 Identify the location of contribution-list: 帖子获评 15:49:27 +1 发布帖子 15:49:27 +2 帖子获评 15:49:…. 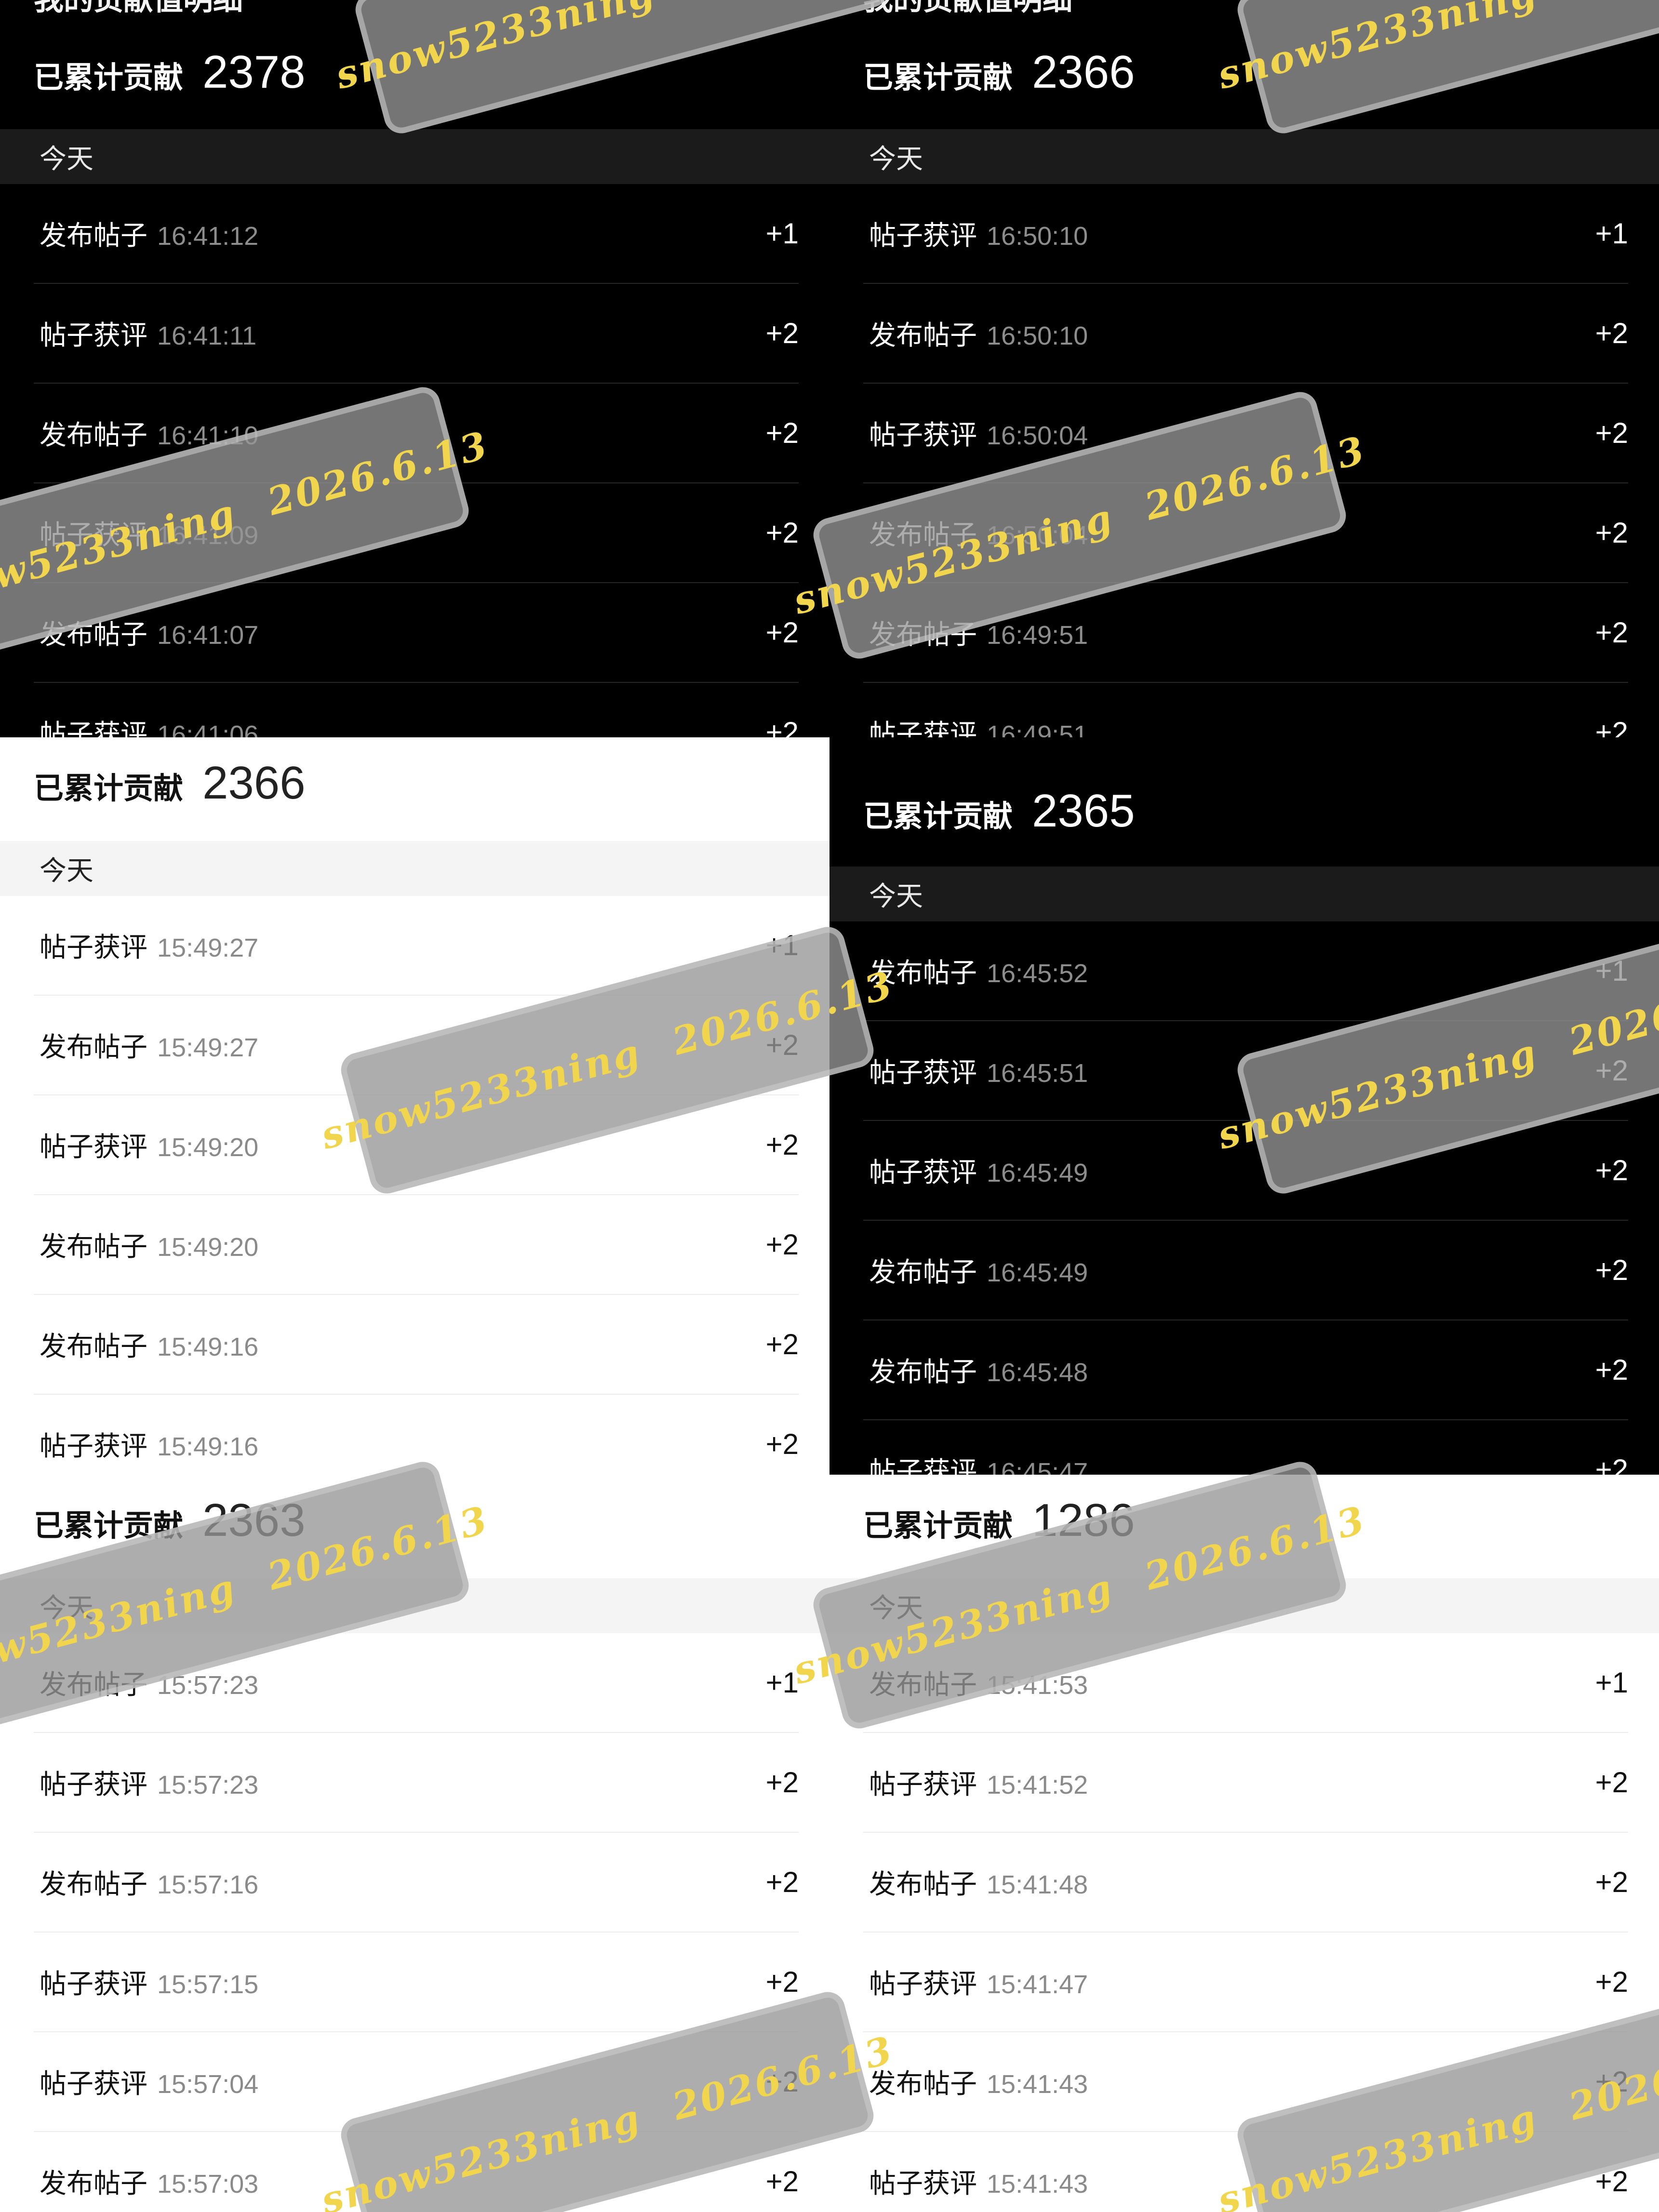
(416, 1185).